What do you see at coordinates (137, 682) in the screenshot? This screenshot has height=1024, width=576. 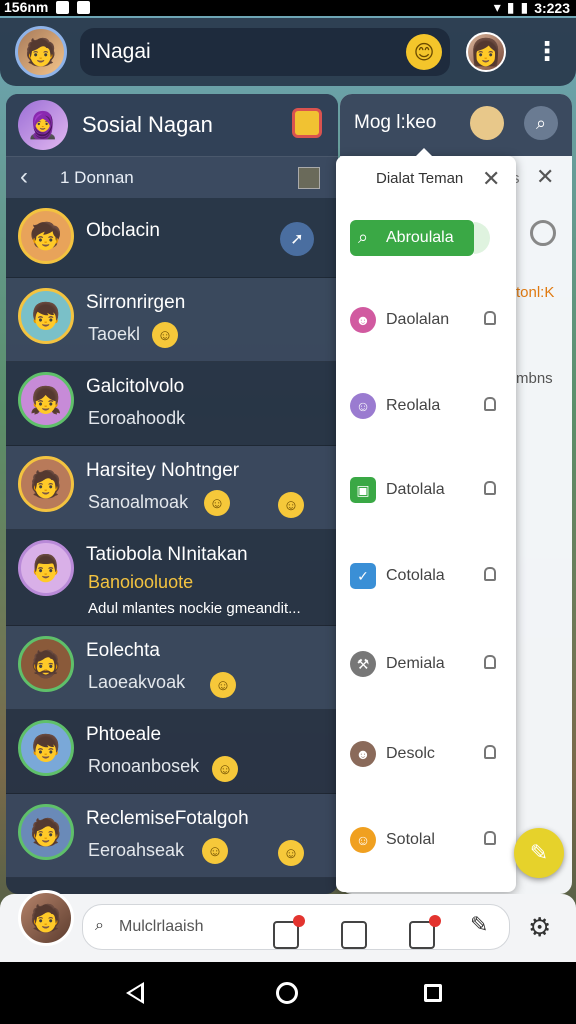 I see `message-preview: Laoeakvoak` at bounding box center [137, 682].